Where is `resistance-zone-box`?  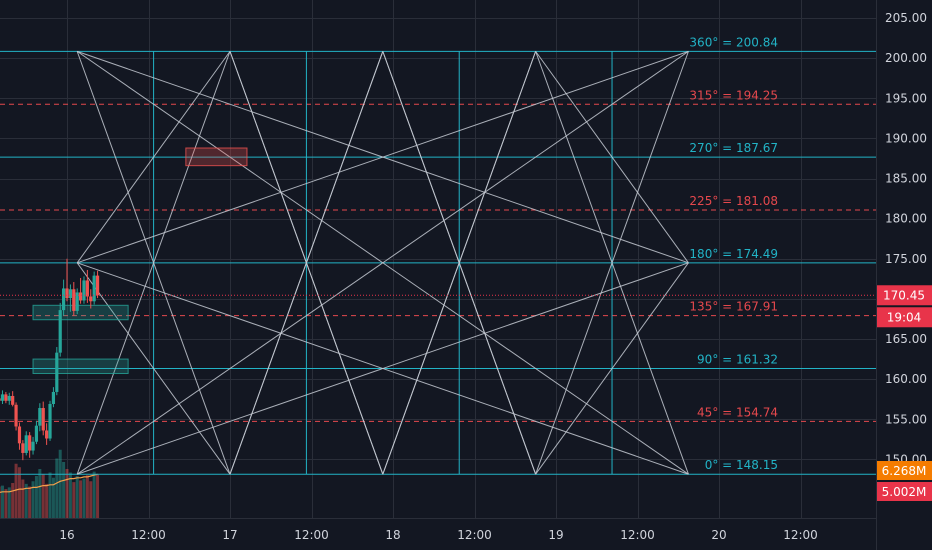
resistance-zone-box is located at coordinates (216, 157).